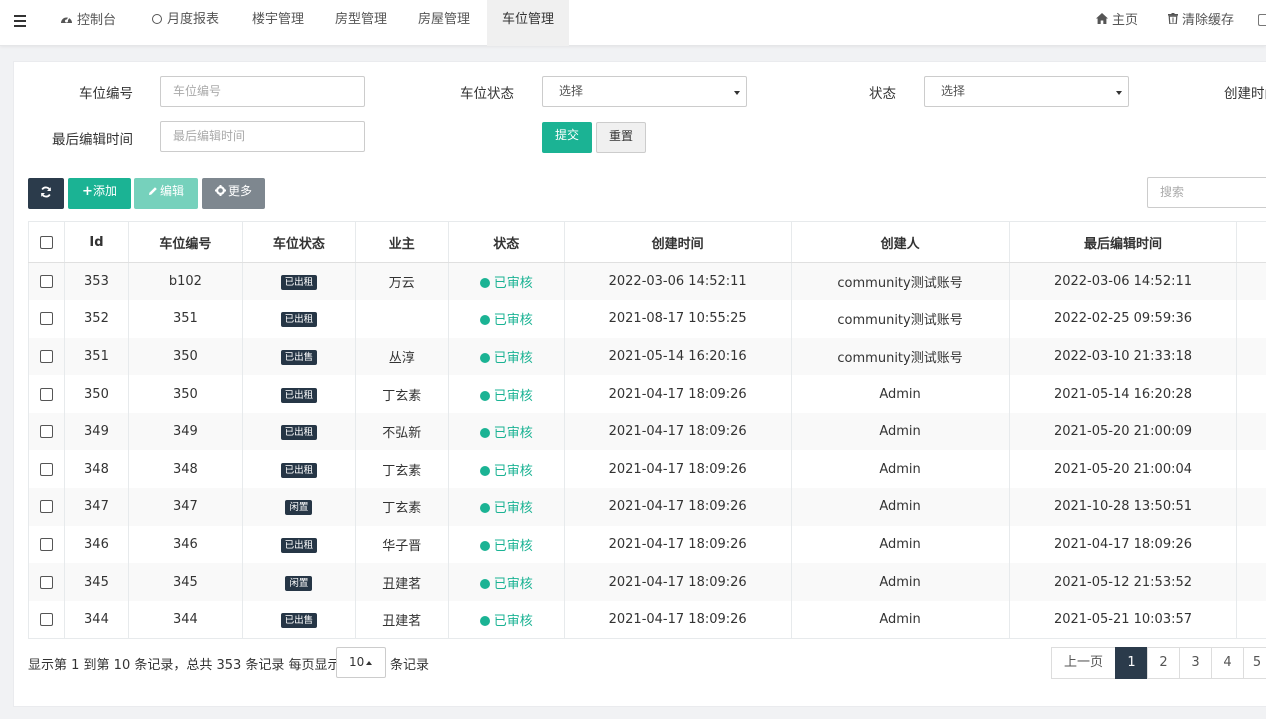 This screenshot has height=719, width=1266. I want to click on col-owner: 业主, so click(401, 242).